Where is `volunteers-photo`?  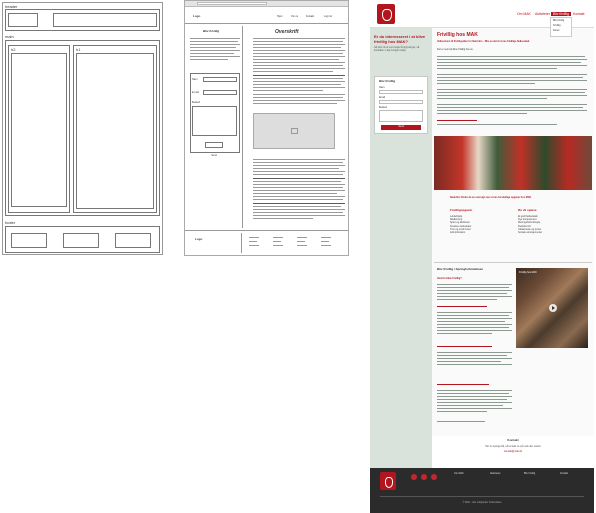 volunteers-photo is located at coordinates (513, 163).